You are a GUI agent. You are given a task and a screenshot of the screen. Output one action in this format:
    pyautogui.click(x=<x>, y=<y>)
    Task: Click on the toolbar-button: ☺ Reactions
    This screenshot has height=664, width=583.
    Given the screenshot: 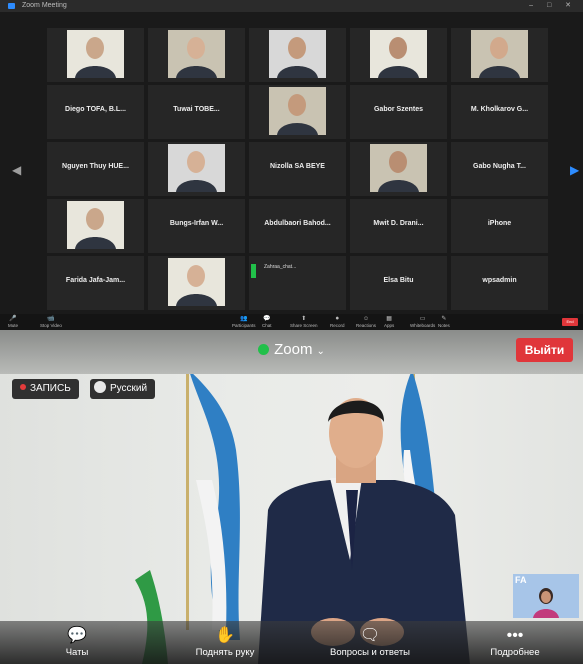 What is the action you would take?
    pyautogui.click(x=366, y=321)
    